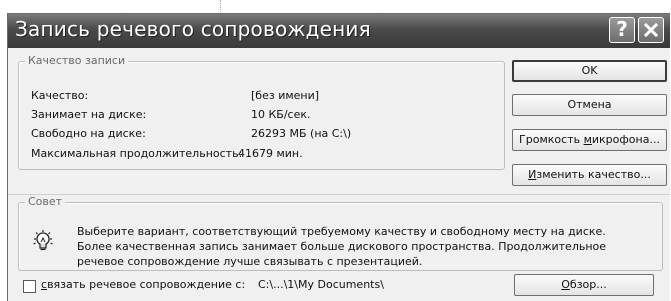  What do you see at coordinates (146, 284) in the screenshot?
I see `link-narration-text: вязать речевое сопровождение с:` at bounding box center [146, 284].